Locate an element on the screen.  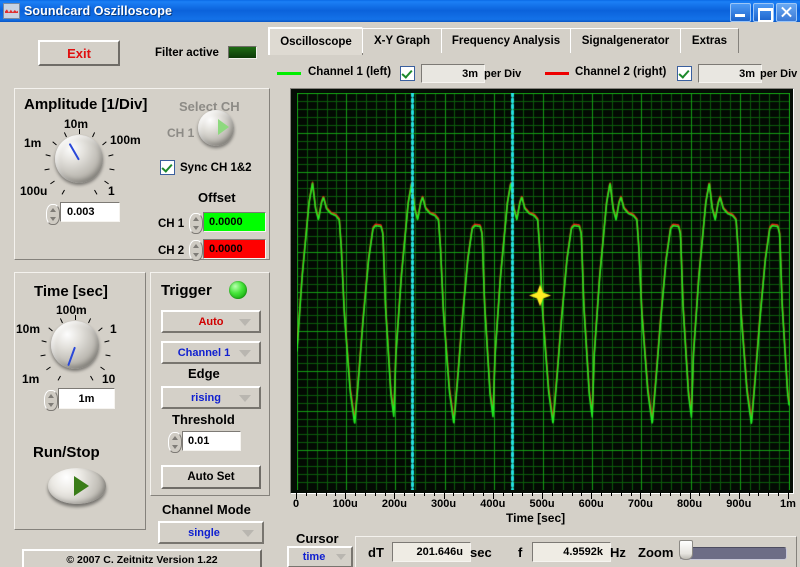
trigger-source-dropdown: Channel 1 is located at coordinates (211, 352).